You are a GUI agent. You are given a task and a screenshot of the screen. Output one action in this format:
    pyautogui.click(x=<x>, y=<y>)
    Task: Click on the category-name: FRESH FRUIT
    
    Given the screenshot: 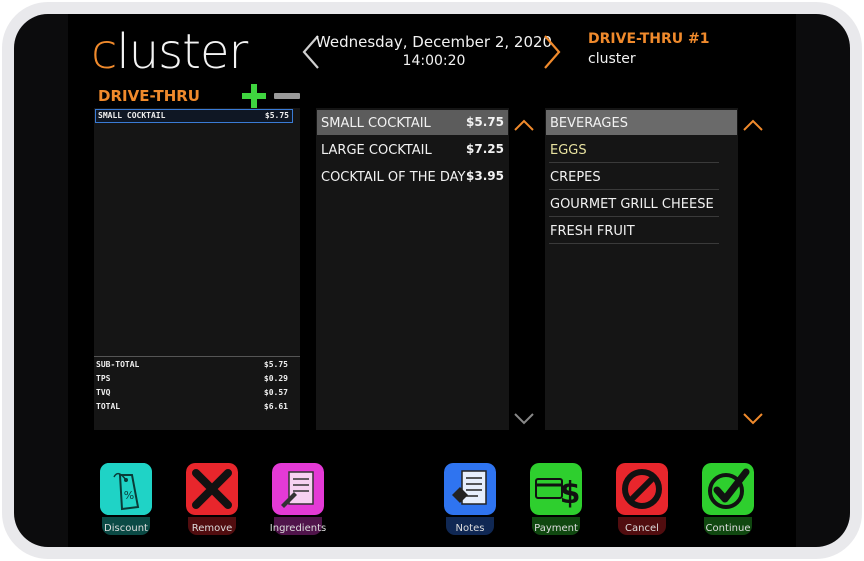 What is the action you would take?
    pyautogui.click(x=592, y=231)
    